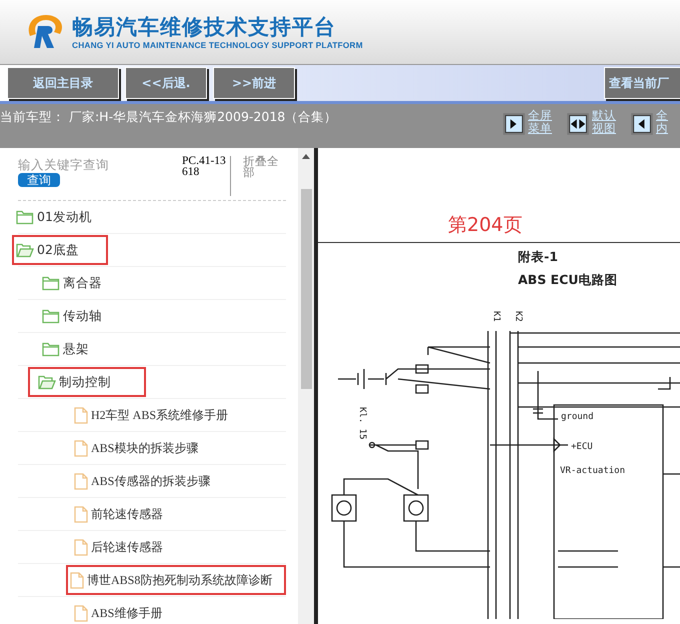  What do you see at coordinates (593, 471) in the screenshot?
I see `diagram-label: VR-actuation` at bounding box center [593, 471].